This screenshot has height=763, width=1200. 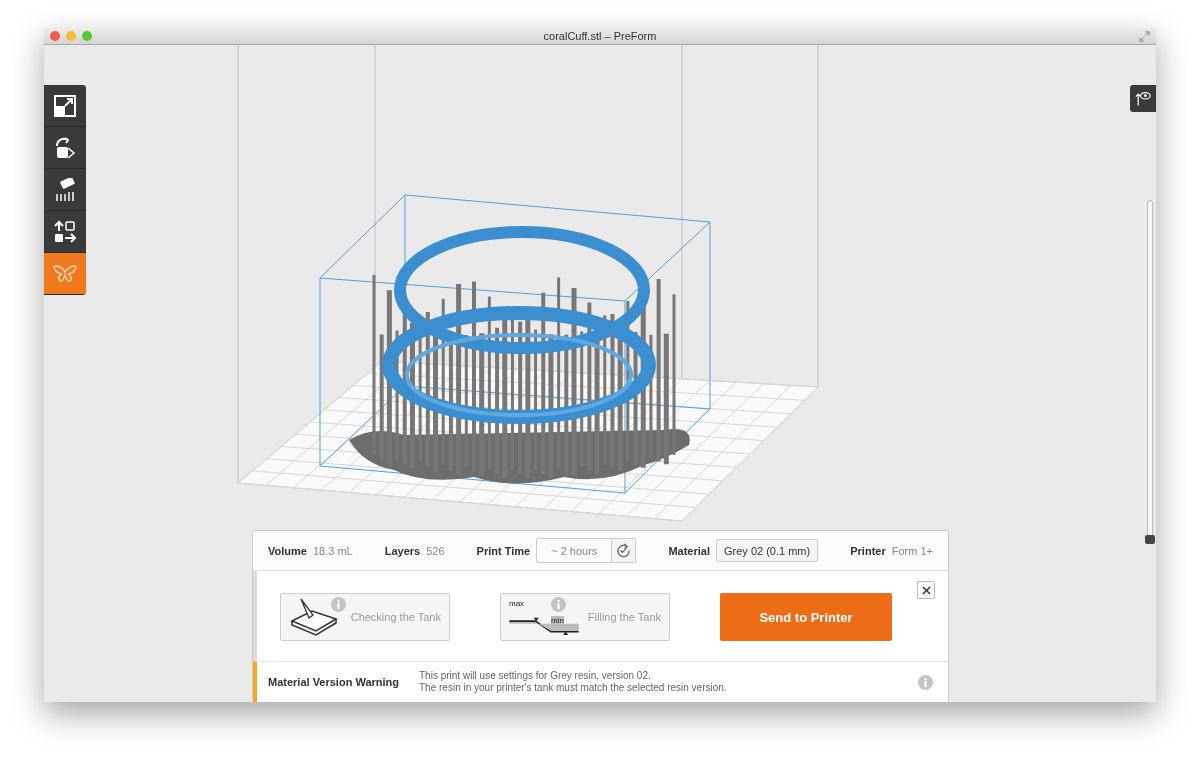 What do you see at coordinates (573, 688) in the screenshot?
I see `warning-text: The resin in your printer's tank must match the selected resin version.` at bounding box center [573, 688].